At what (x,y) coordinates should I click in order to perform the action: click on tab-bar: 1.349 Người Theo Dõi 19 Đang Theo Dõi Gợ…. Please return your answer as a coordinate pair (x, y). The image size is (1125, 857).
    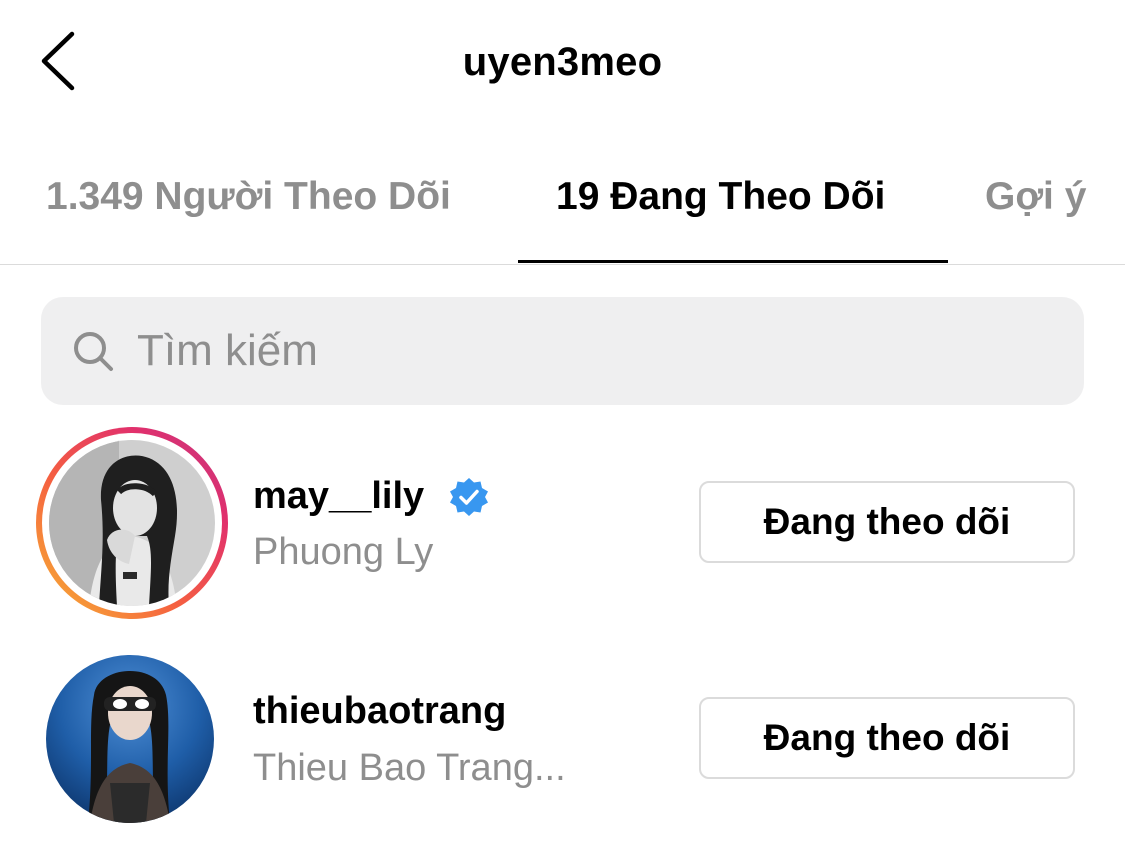
    Looking at the image, I should click on (562, 207).